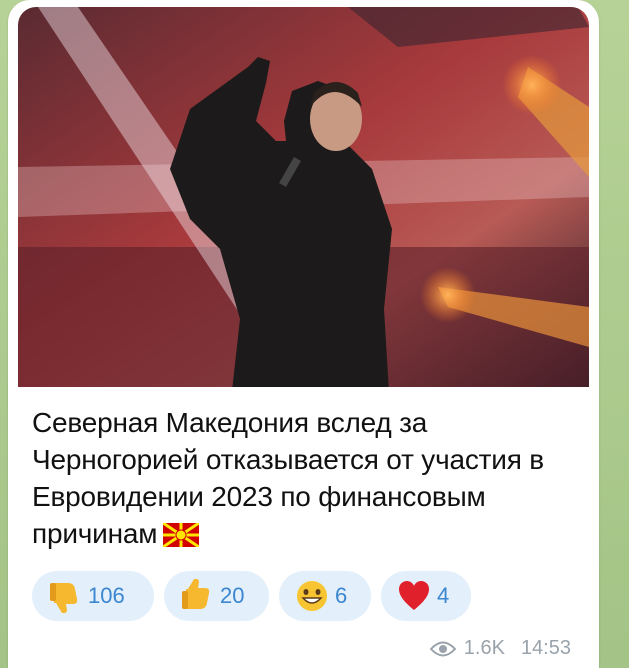  I want to click on message-meta: 1.6K 14:53, so click(500, 648).